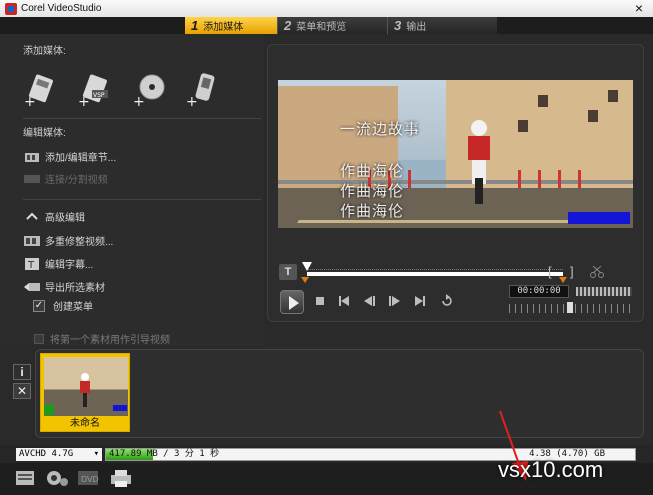 The height and width of the screenshot is (495, 653). Describe the element at coordinates (372, 191) in the screenshot. I see `overlay-line-3: 作曲海伦` at that location.